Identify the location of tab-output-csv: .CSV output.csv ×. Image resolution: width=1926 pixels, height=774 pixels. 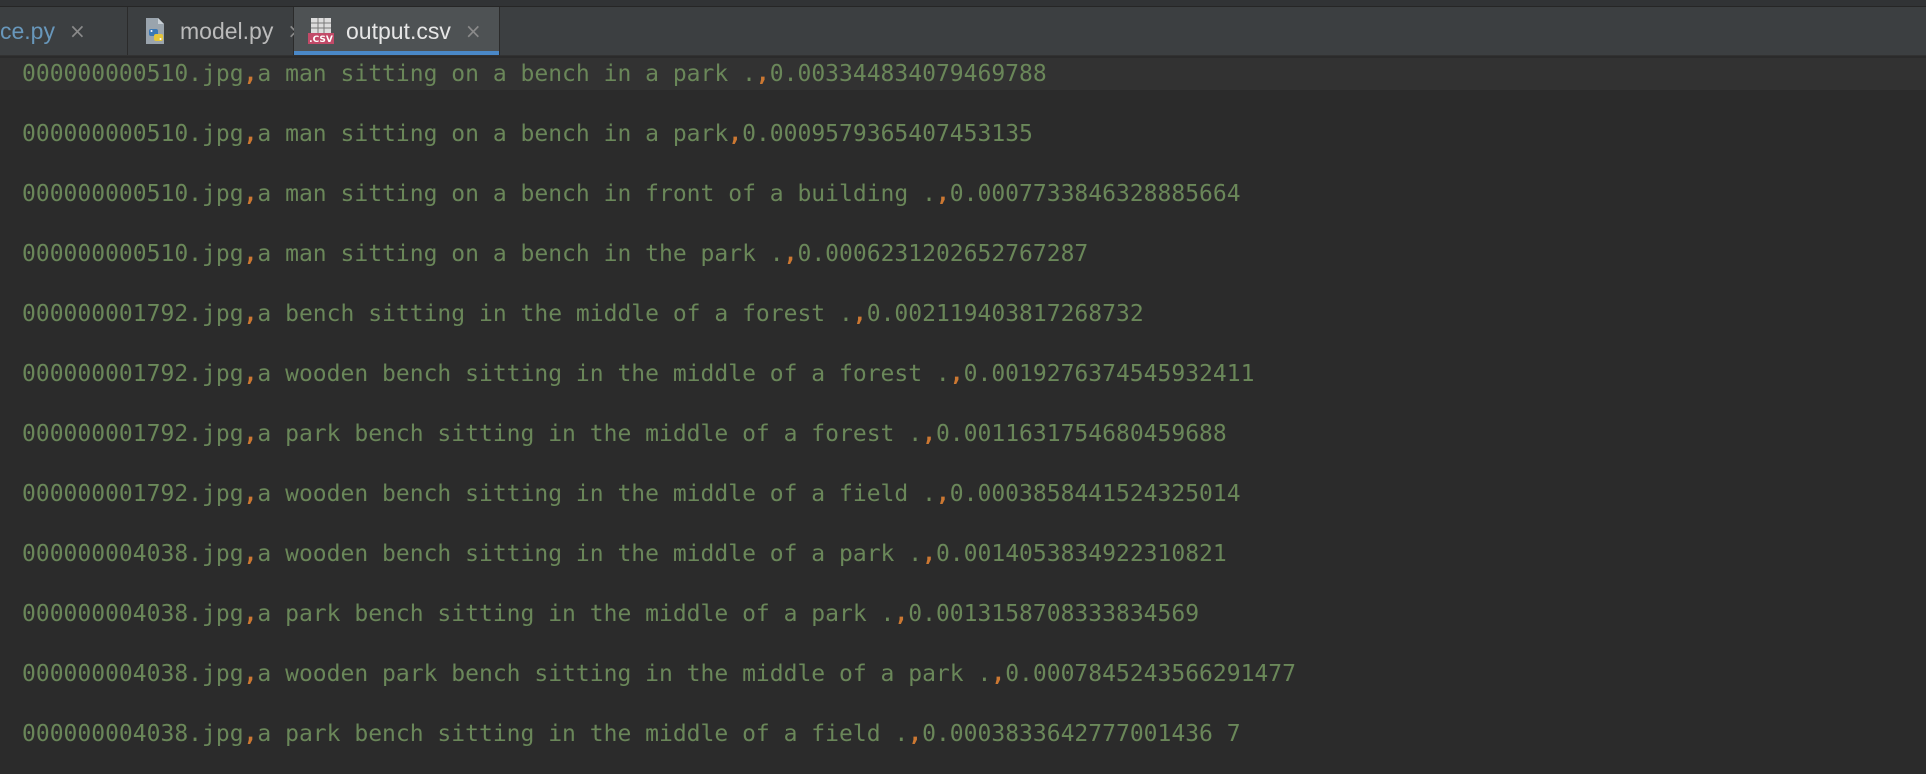
(397, 31).